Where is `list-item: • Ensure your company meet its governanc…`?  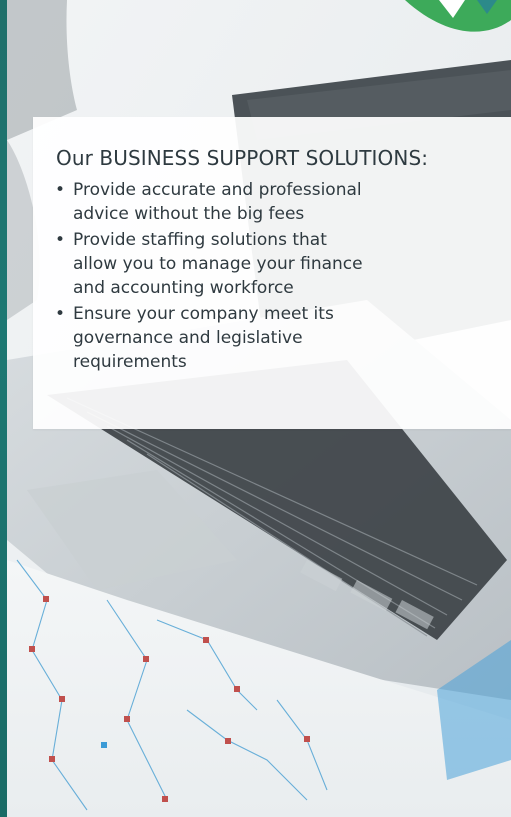
list-item: • Ensure your company meet its governanc… is located at coordinates (265, 338).